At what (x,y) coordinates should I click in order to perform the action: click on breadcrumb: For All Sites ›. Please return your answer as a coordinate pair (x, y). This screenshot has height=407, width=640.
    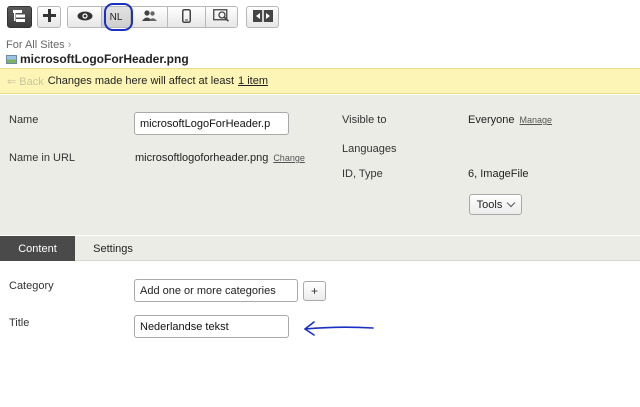
    Looking at the image, I should click on (38, 45).